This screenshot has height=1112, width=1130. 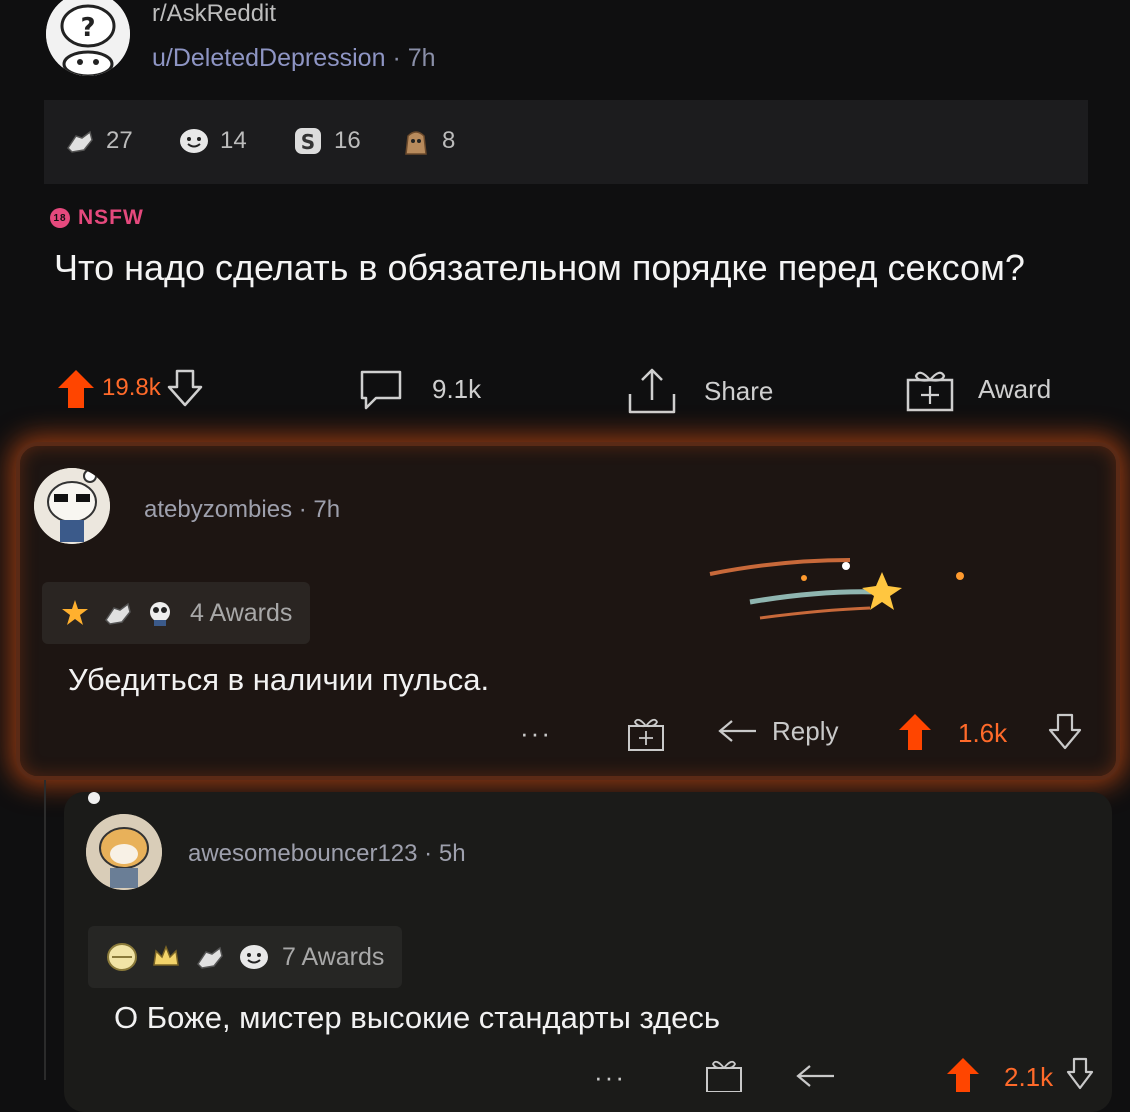 What do you see at coordinates (45, 930) in the screenshot?
I see `thread-line` at bounding box center [45, 930].